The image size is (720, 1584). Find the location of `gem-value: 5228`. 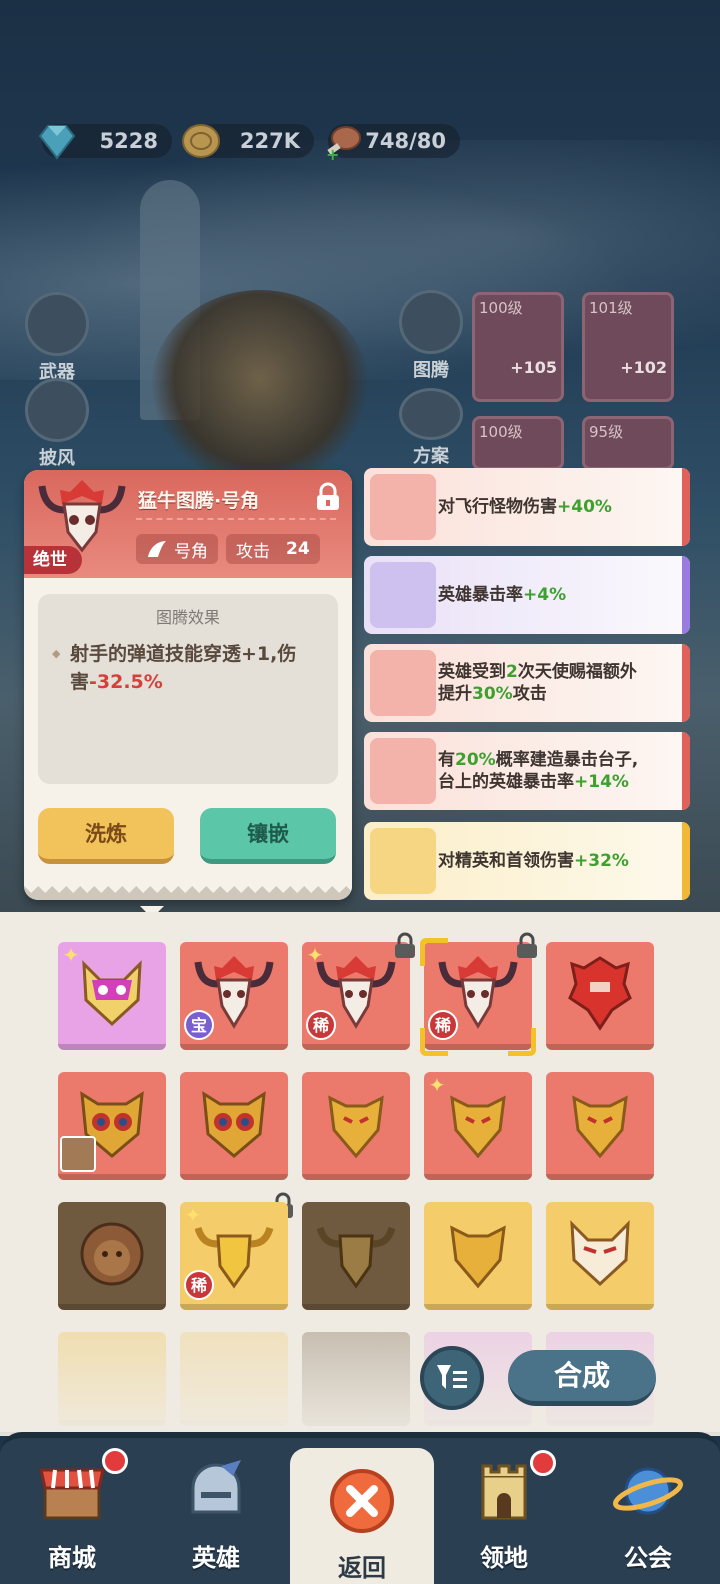

gem-value: 5228 is located at coordinates (128, 141).